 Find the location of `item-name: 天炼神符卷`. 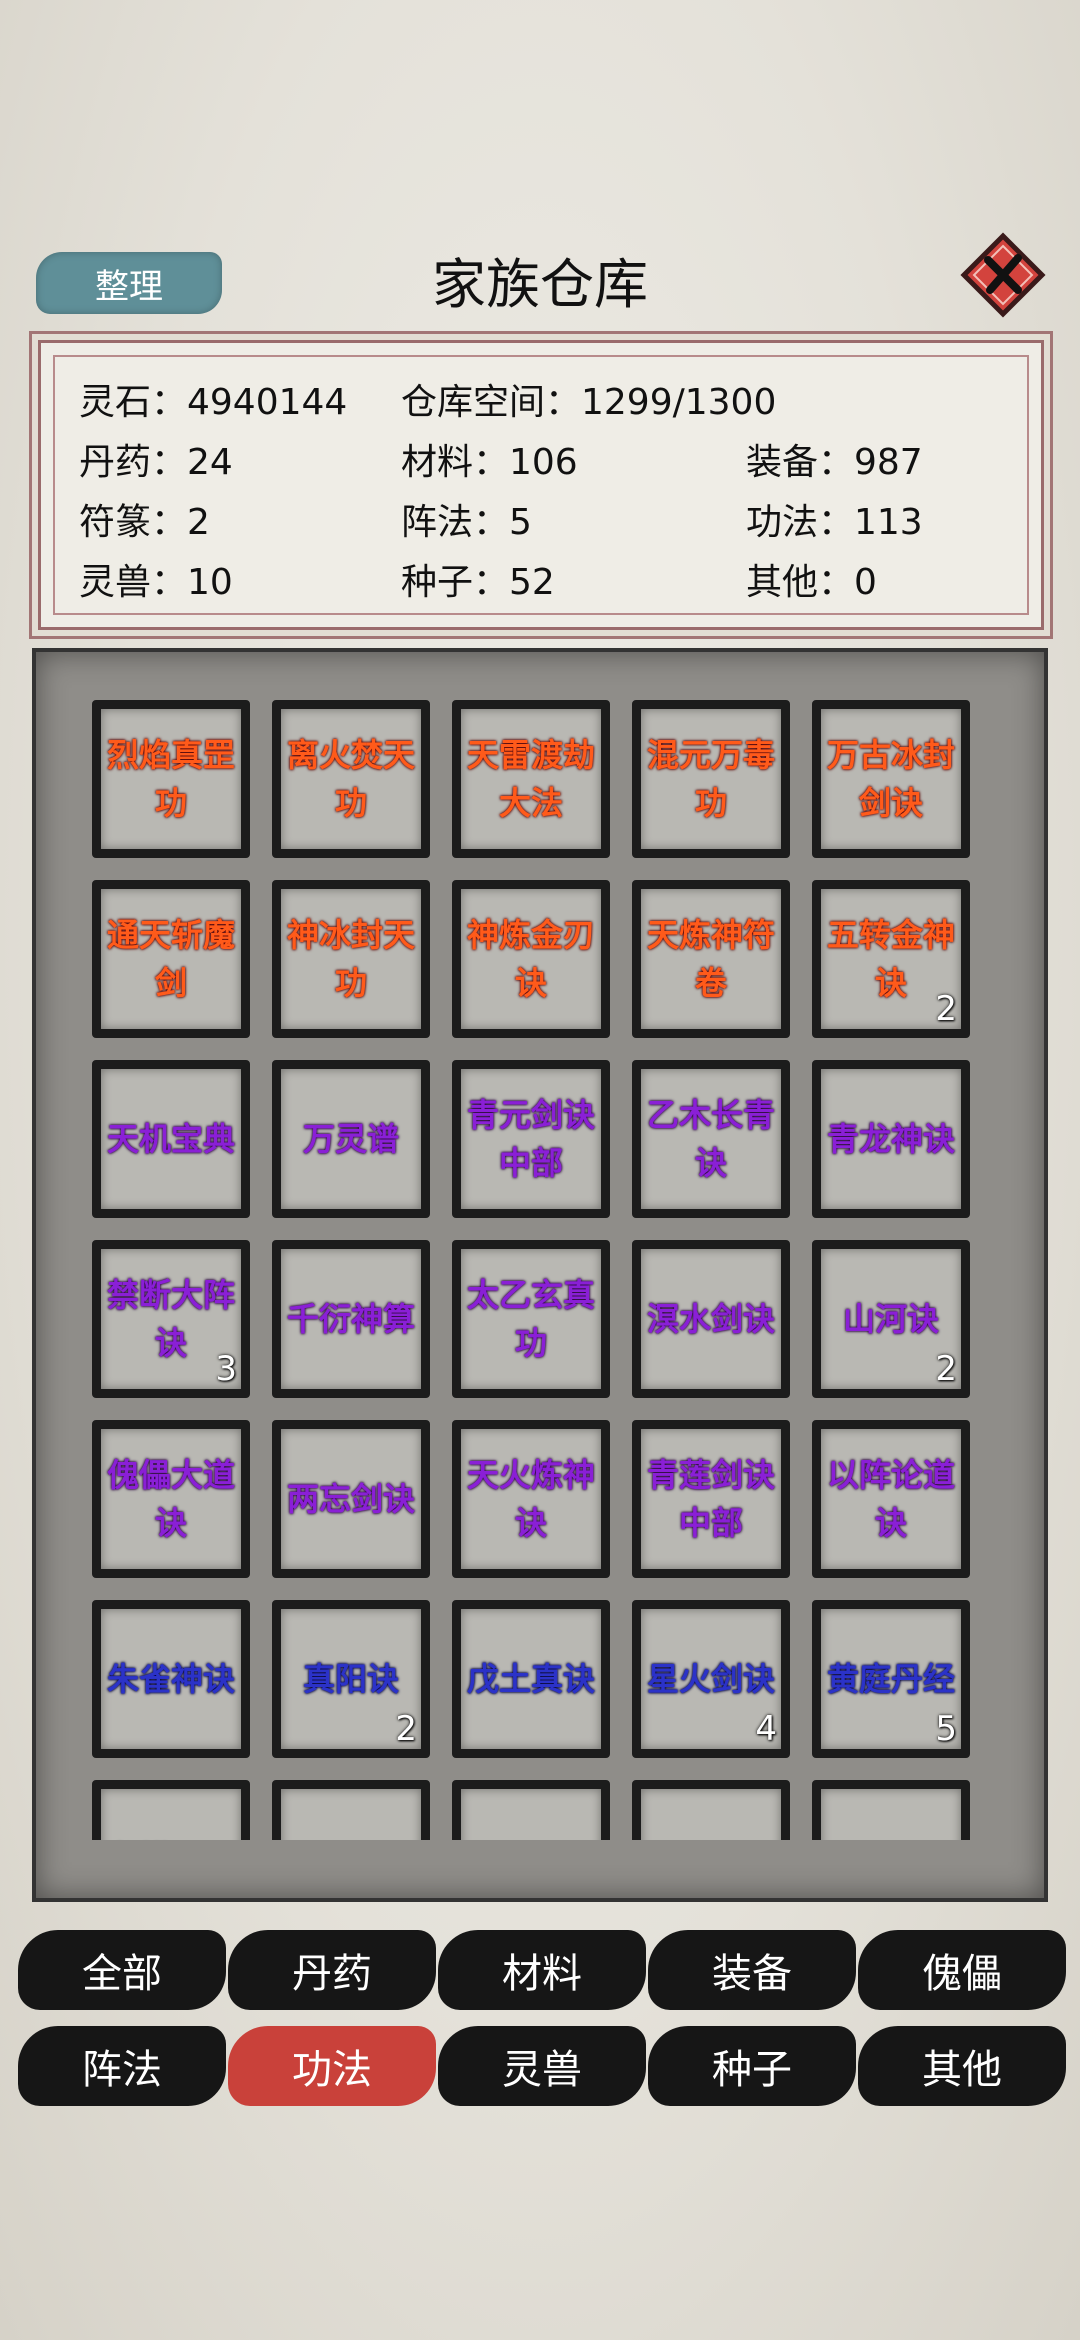

item-name: 天炼神符卷 is located at coordinates (710, 959).